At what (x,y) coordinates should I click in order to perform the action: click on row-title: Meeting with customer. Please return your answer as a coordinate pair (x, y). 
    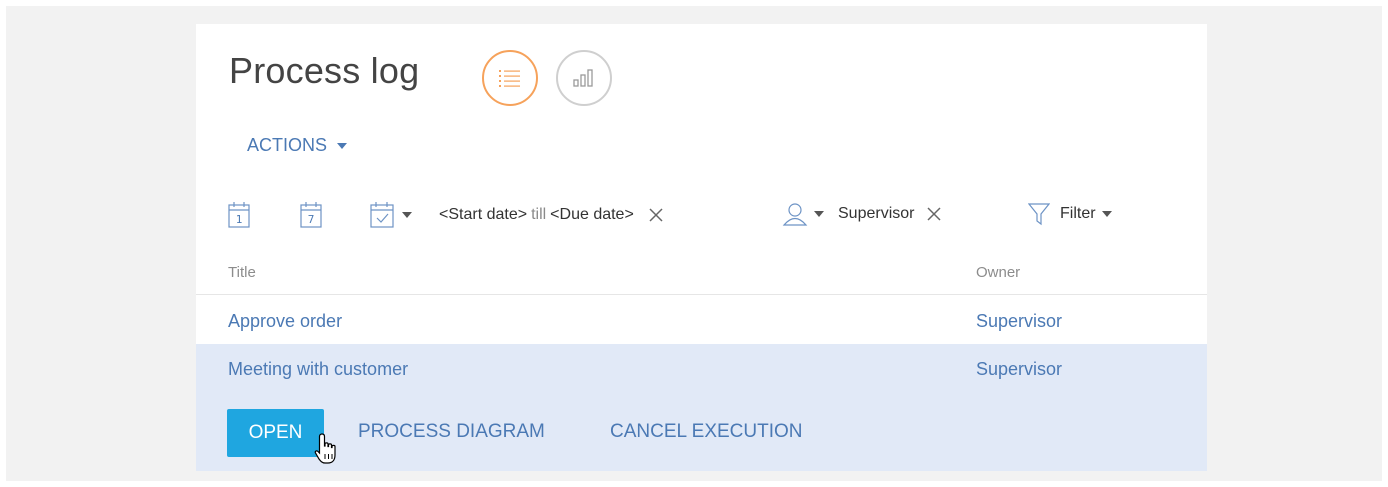
    Looking at the image, I should click on (318, 369).